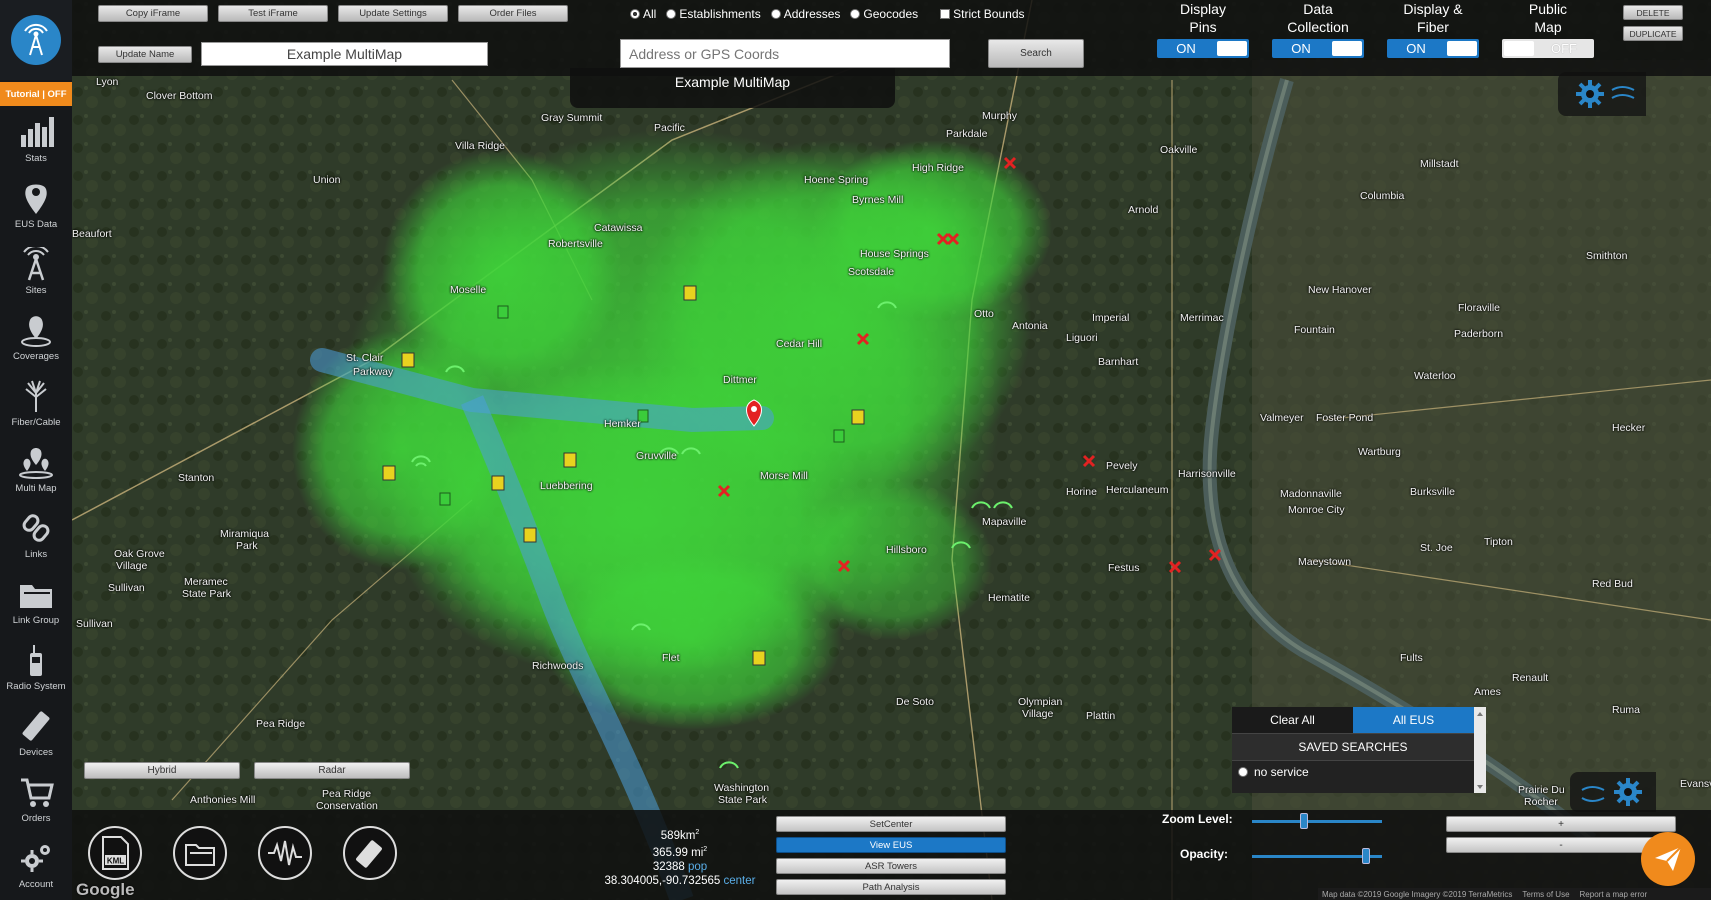  I want to click on zoom-slider-handle, so click(1304, 821).